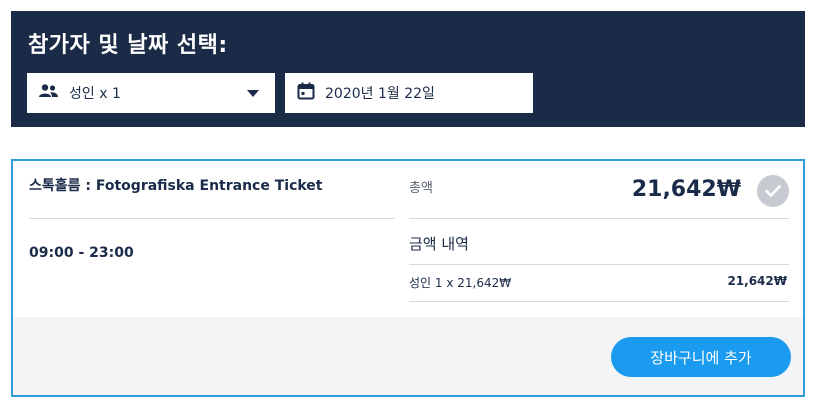  Describe the element at coordinates (686, 189) in the screenshot. I see `total-price: 21,642₩` at that location.